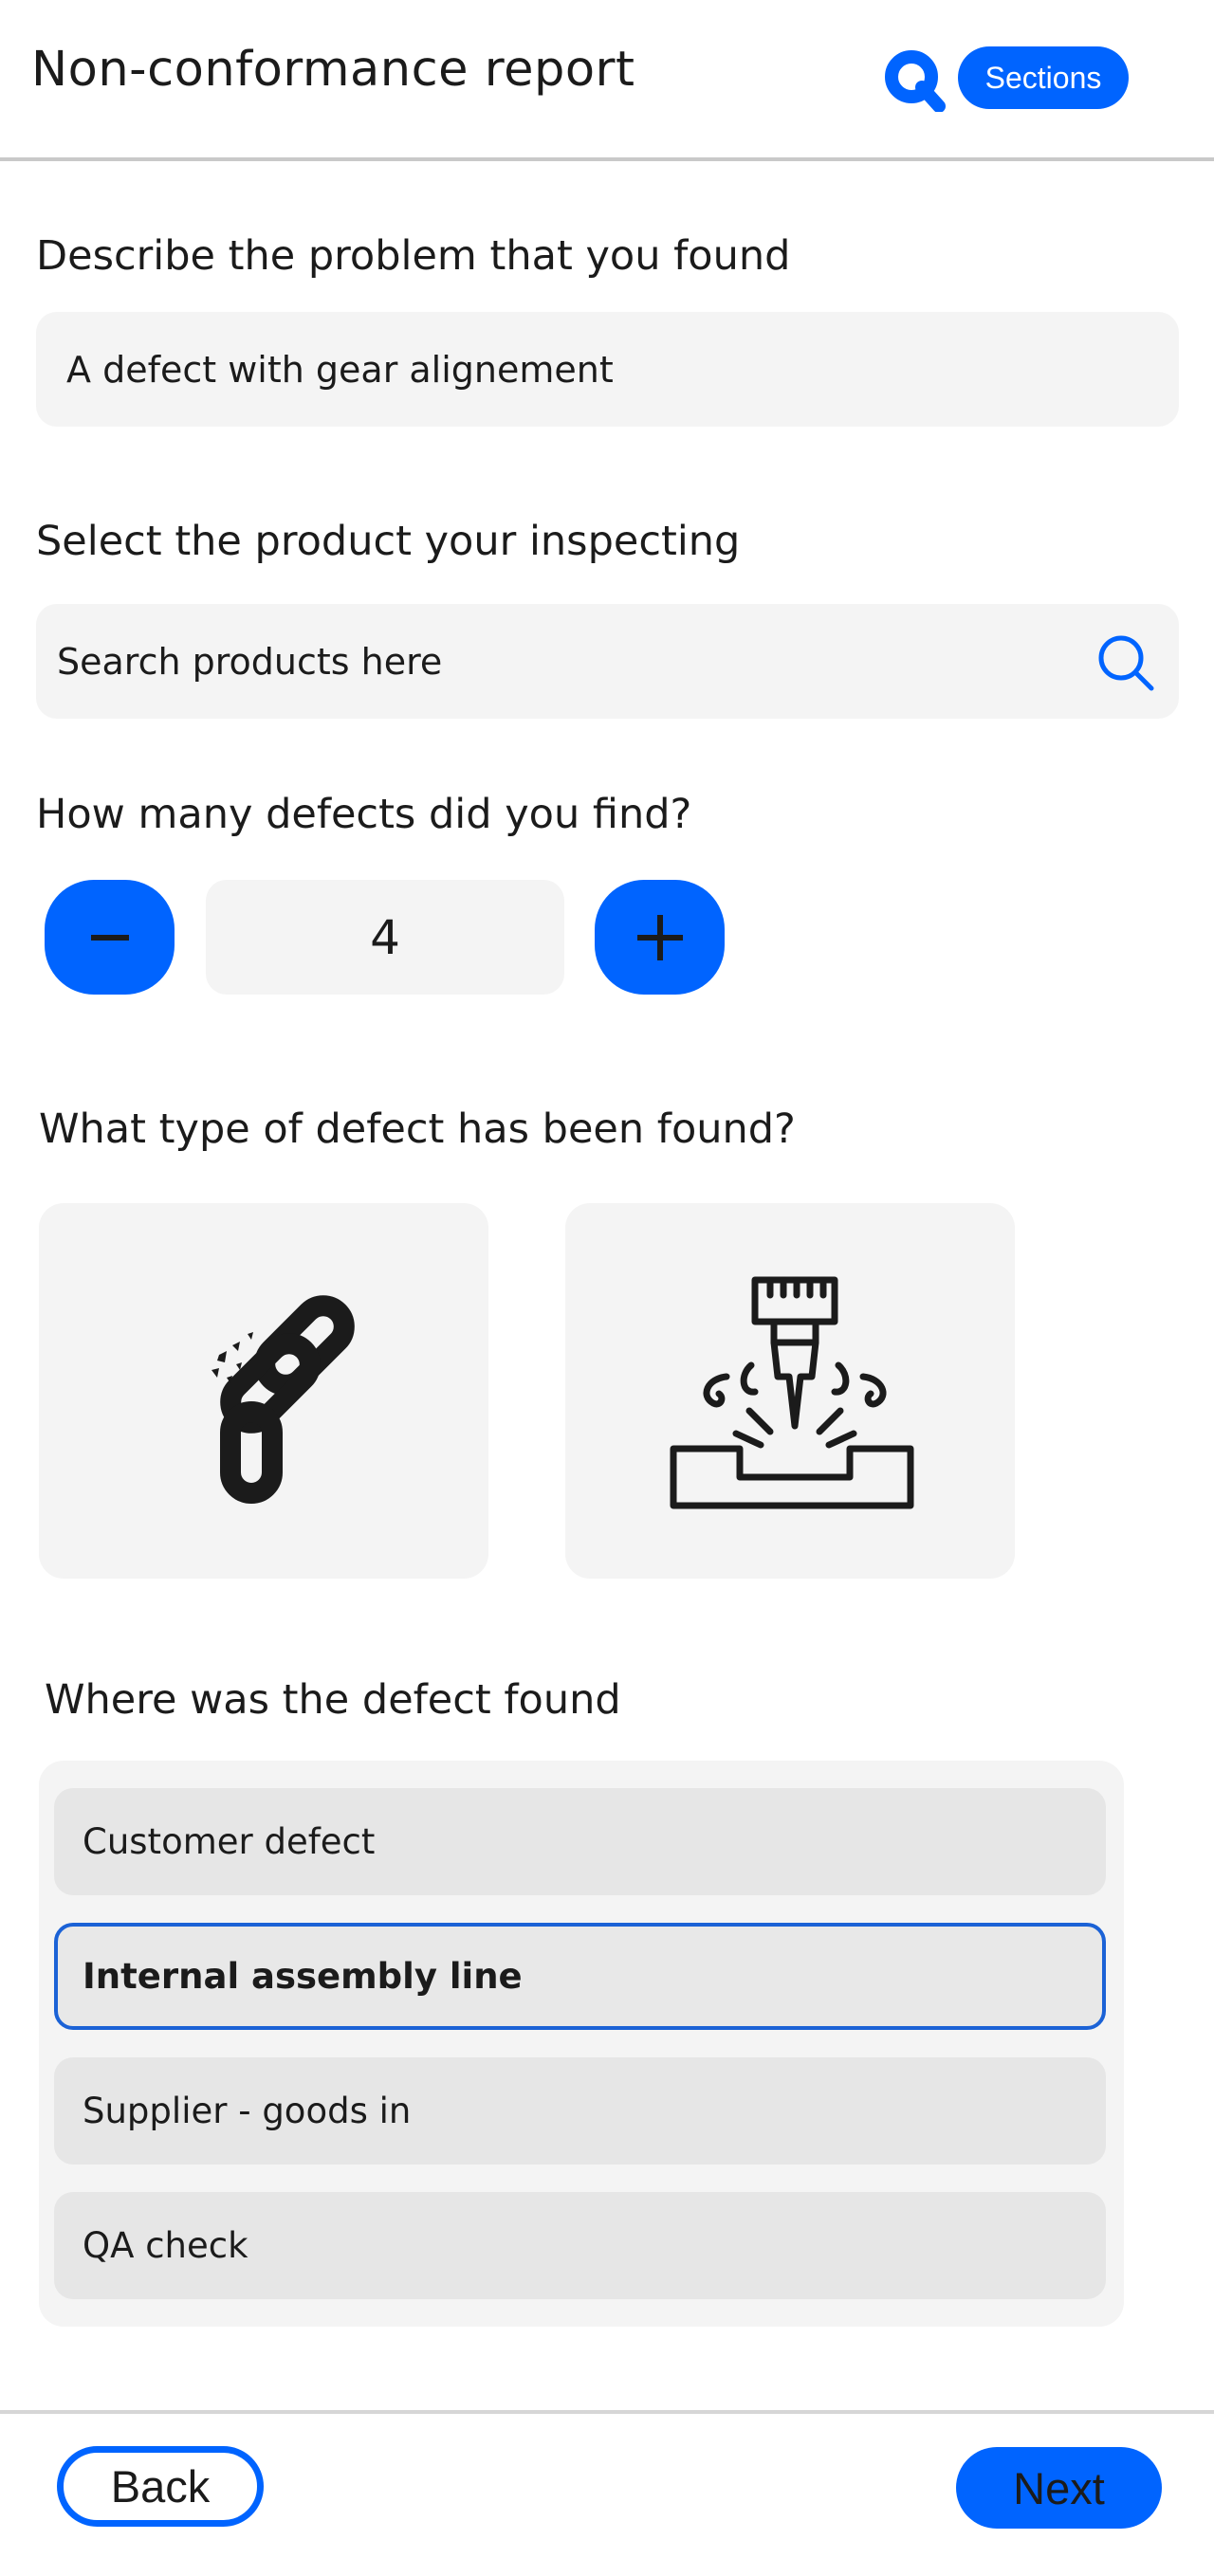 This screenshot has height=2576, width=1214. What do you see at coordinates (580, 1976) in the screenshot?
I see `location-option-internal-assembly-line: Internal assembly line` at bounding box center [580, 1976].